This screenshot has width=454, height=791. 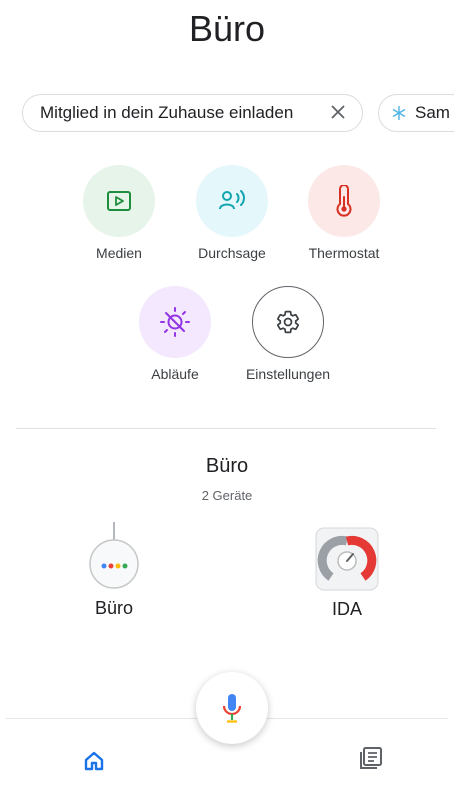 What do you see at coordinates (227, 28) in the screenshot?
I see `page-title: Büro` at bounding box center [227, 28].